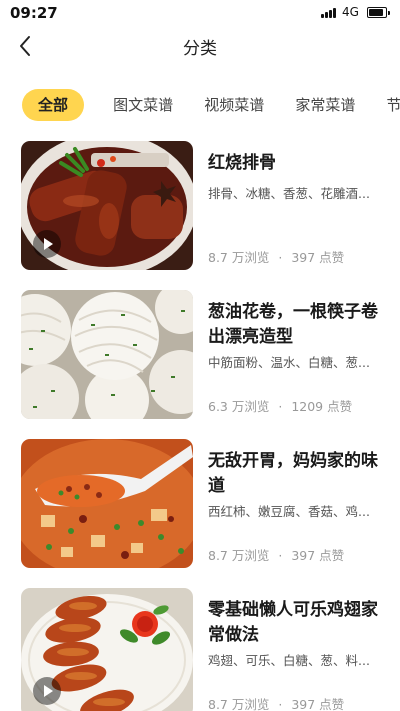 The image size is (400, 711). I want to click on recipe-title: 零基础懒人可乐鸡翅家常做法, so click(293, 622).